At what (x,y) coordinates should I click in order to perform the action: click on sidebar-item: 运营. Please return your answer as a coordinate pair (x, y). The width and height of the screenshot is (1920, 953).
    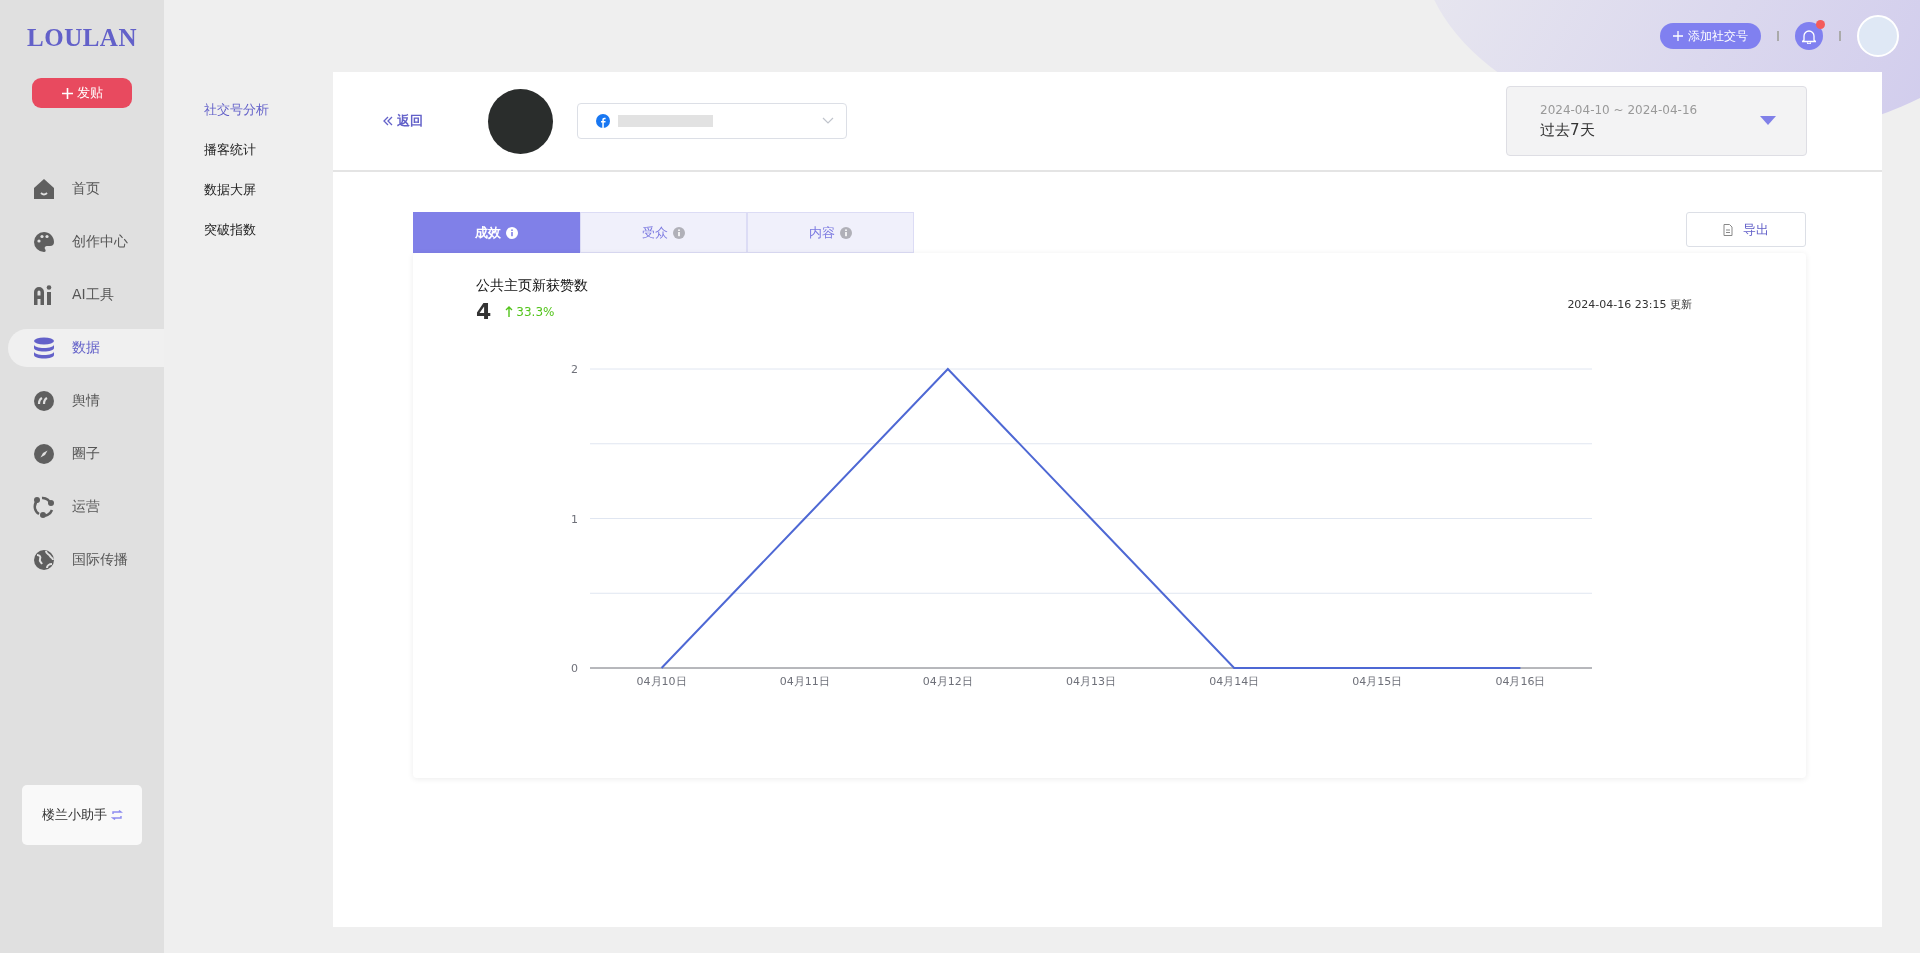
    Looking at the image, I should click on (86, 507).